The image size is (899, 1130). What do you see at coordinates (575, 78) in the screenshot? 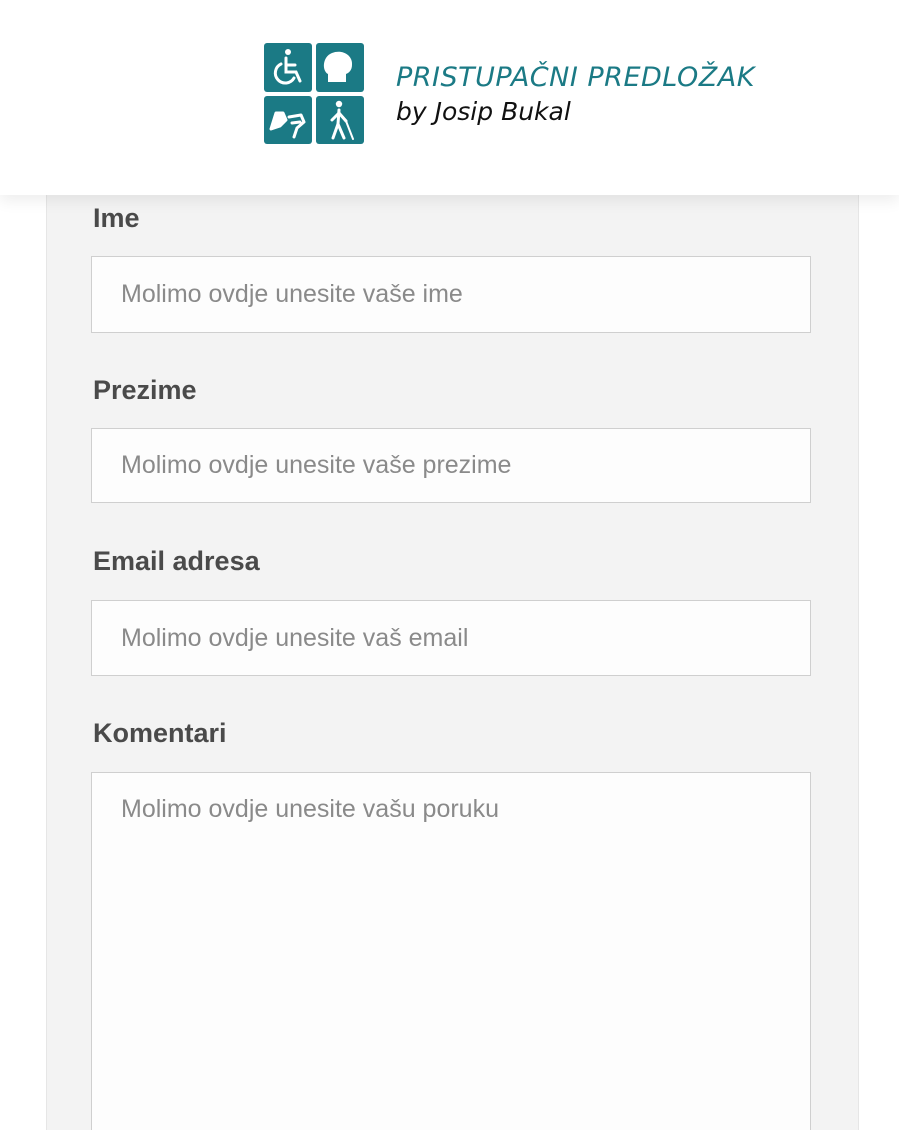
I see `site-title: PRISTUPAČNI PREDLOŽAK` at bounding box center [575, 78].